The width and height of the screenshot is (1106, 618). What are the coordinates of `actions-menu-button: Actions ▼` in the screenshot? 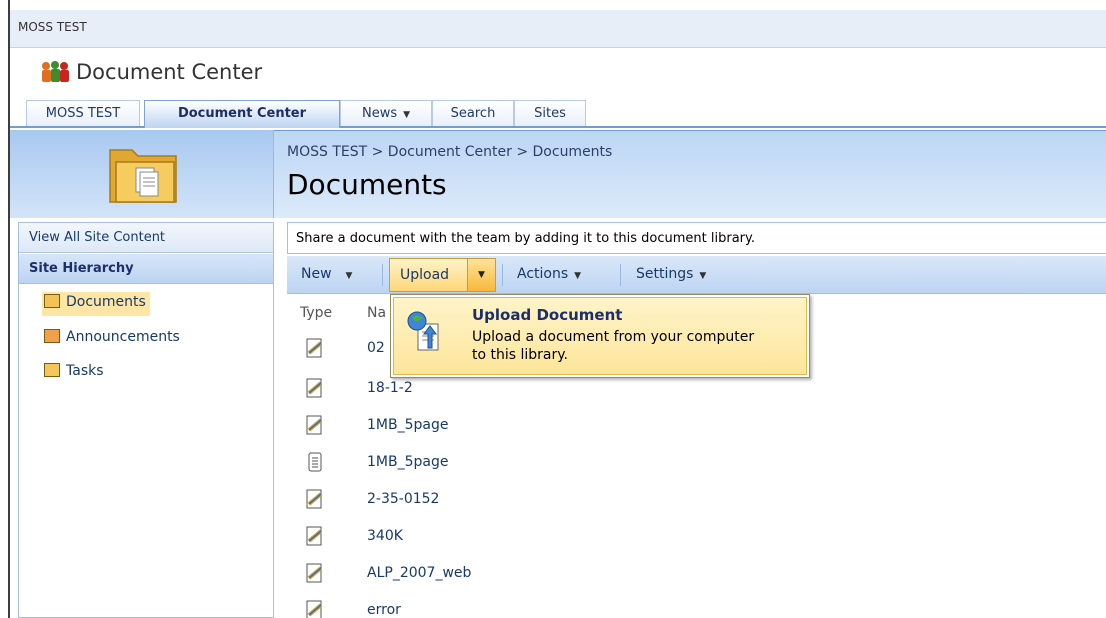 It's located at (549, 274).